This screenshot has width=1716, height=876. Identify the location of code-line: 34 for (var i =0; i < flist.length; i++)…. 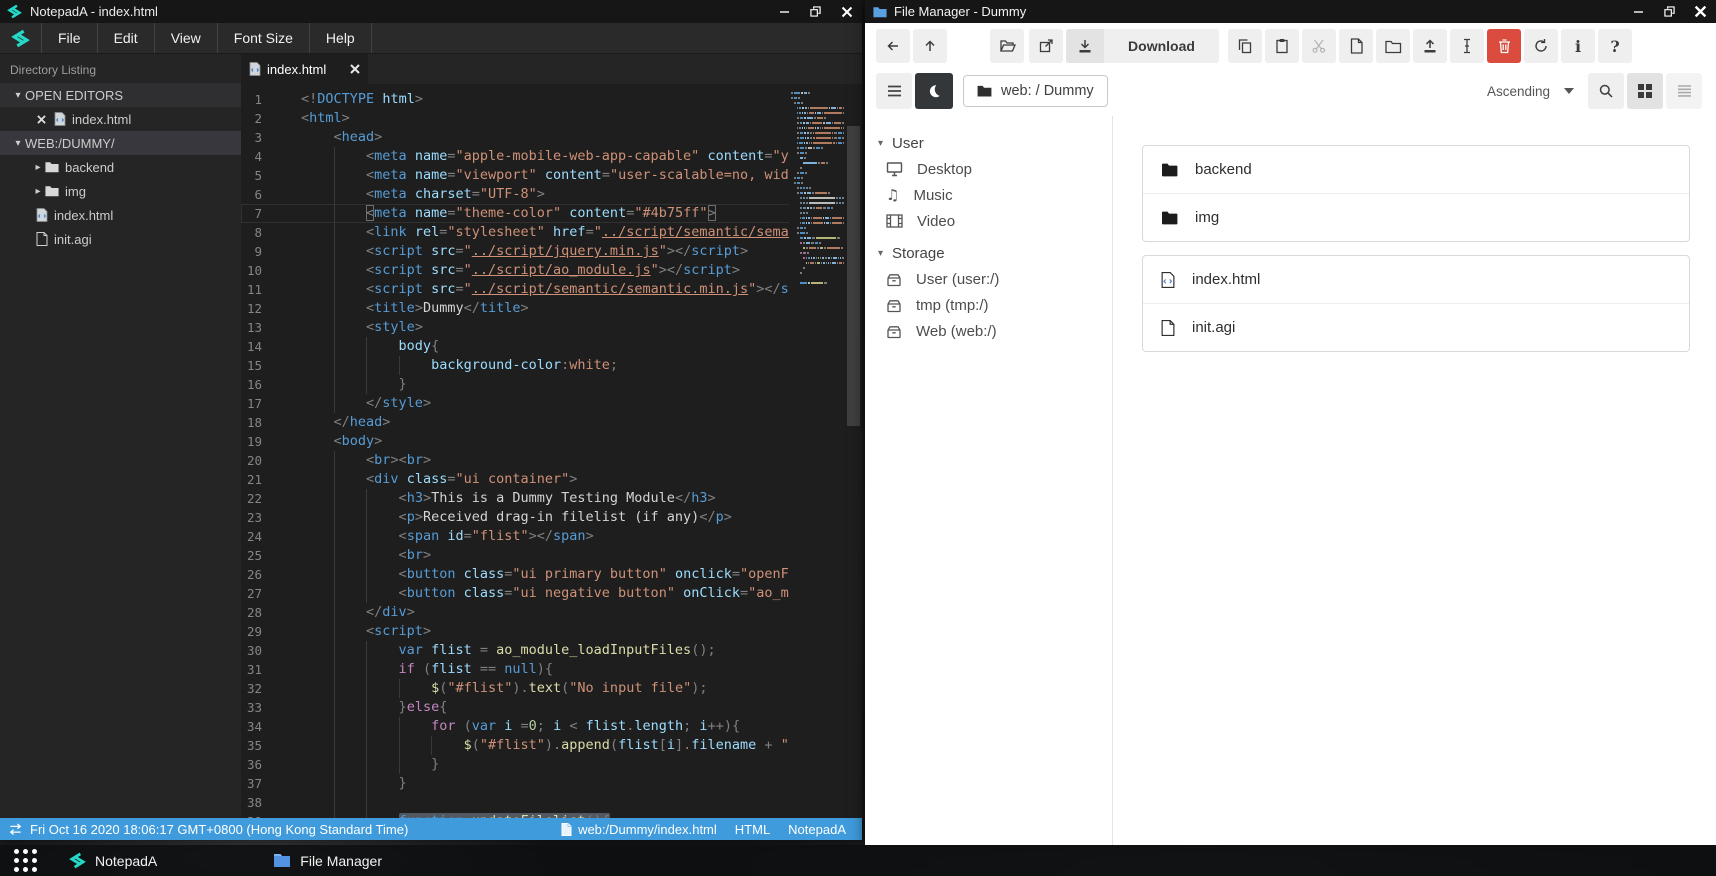
(493, 726).